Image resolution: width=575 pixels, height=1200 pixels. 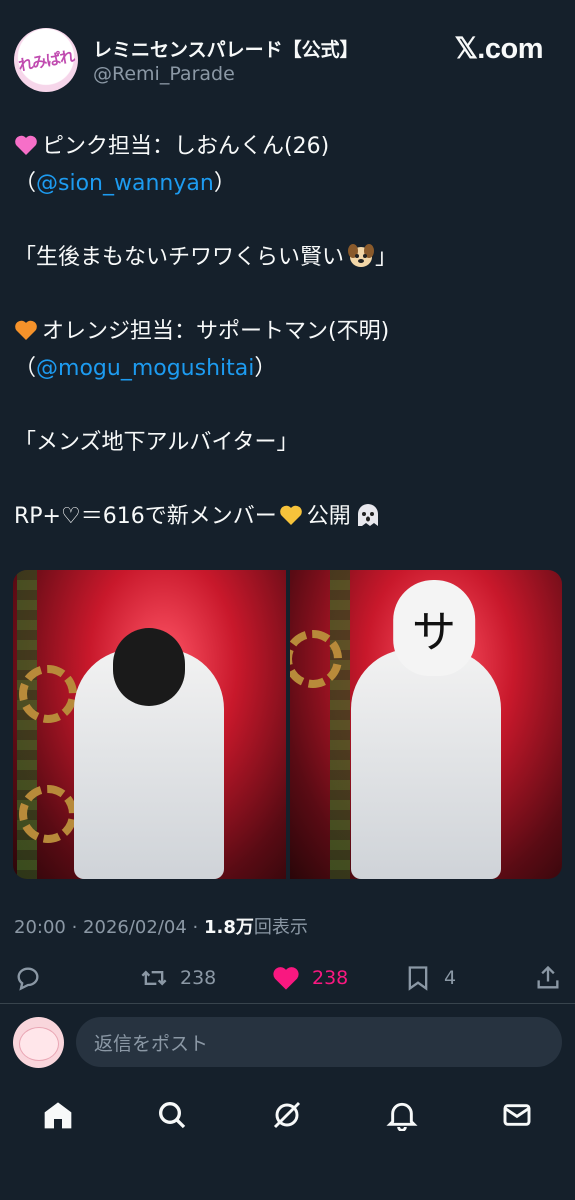 I want to click on member-head, so click(x=149, y=667).